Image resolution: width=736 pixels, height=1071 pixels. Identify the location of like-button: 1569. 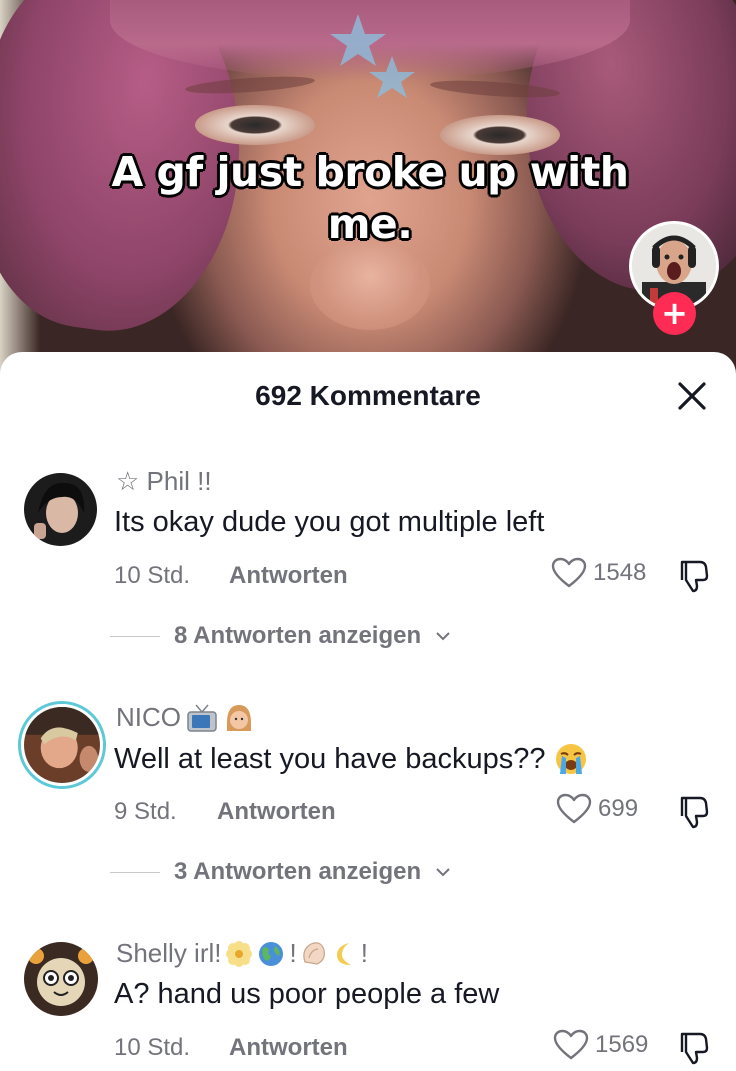
(600, 1045).